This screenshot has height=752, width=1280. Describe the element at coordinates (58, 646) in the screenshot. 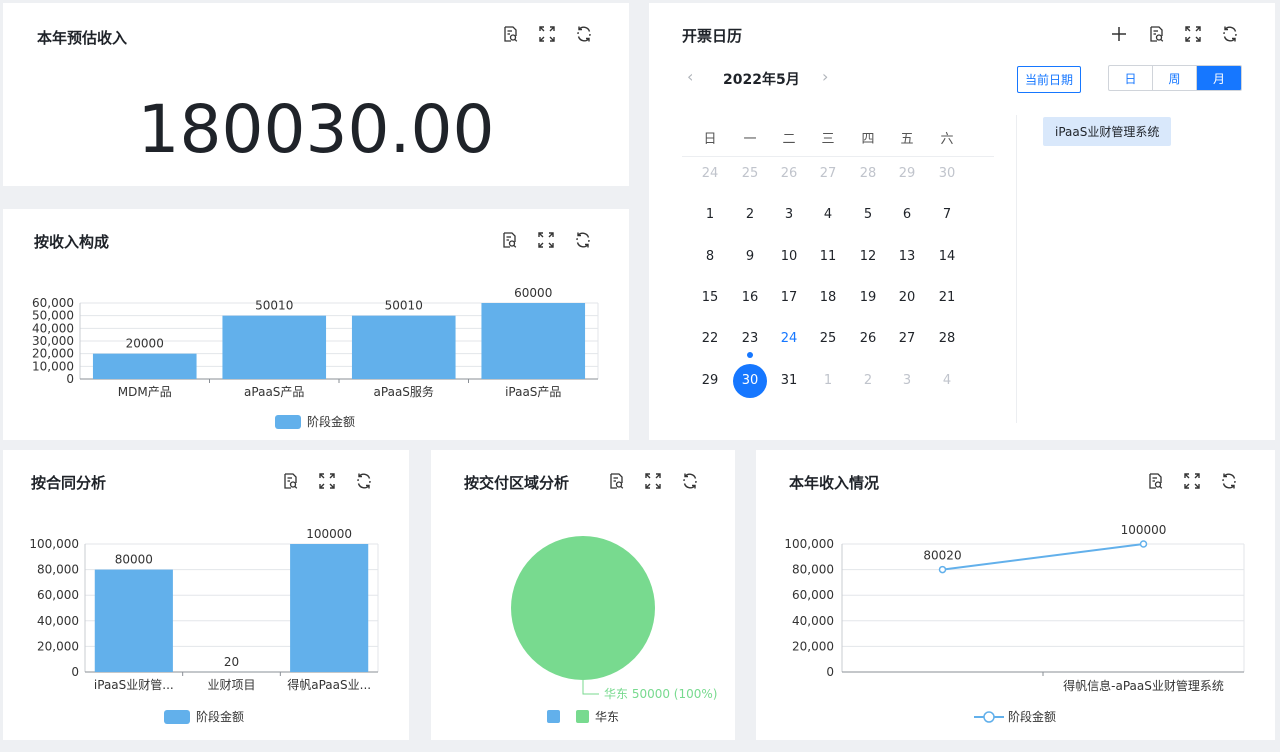

I see `y-tick-label: 20,000` at that location.